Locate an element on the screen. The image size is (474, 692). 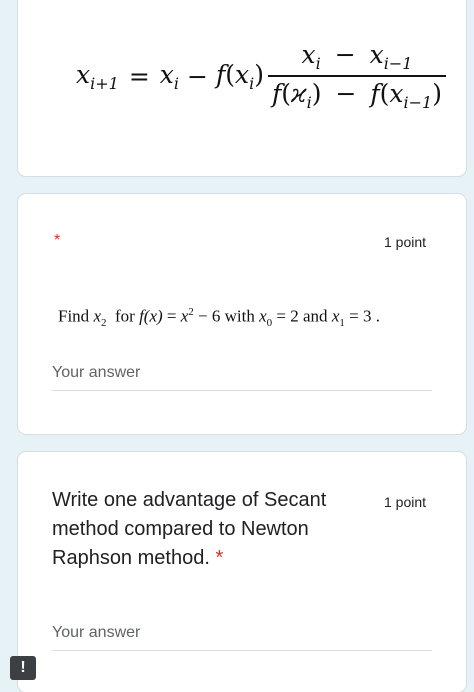
answer-input-2: Your answer is located at coordinates (242, 637).